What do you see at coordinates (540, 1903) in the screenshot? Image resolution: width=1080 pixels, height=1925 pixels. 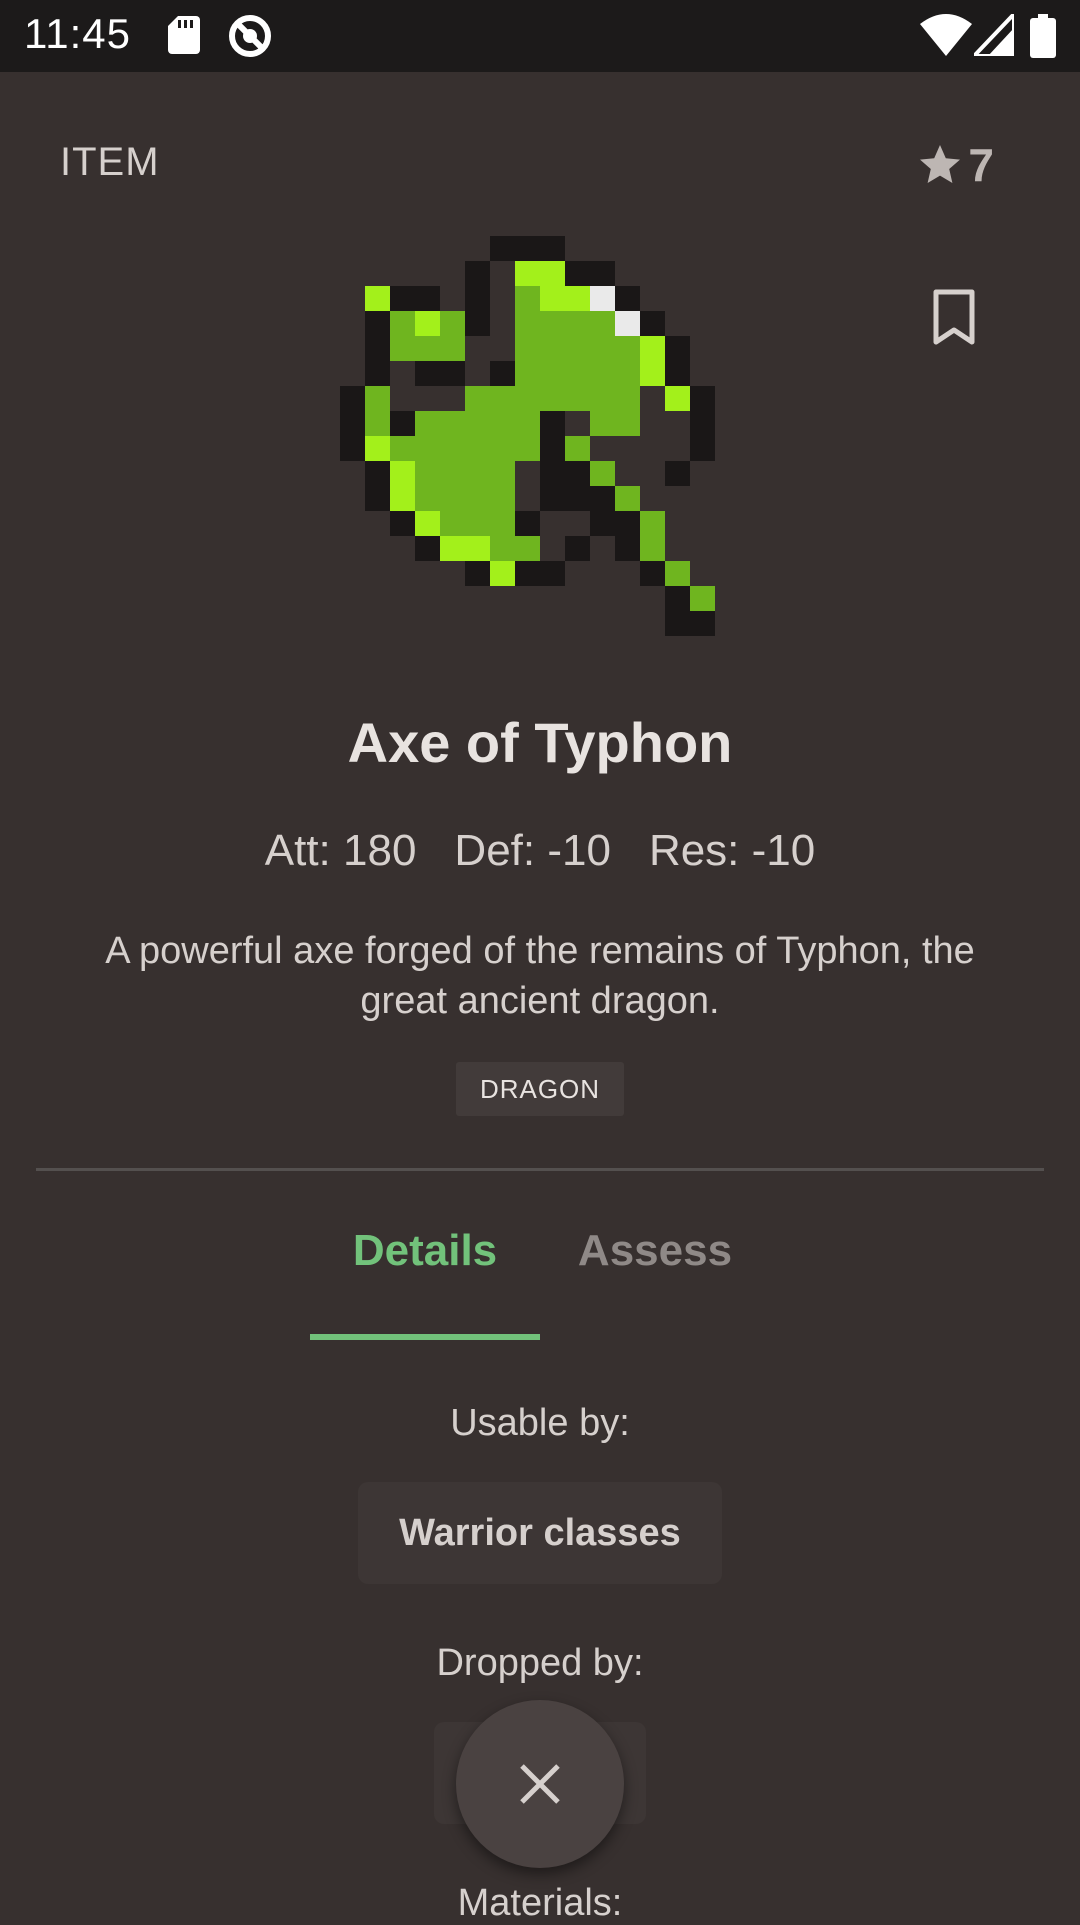 I see `materials-label: Materials:` at bounding box center [540, 1903].